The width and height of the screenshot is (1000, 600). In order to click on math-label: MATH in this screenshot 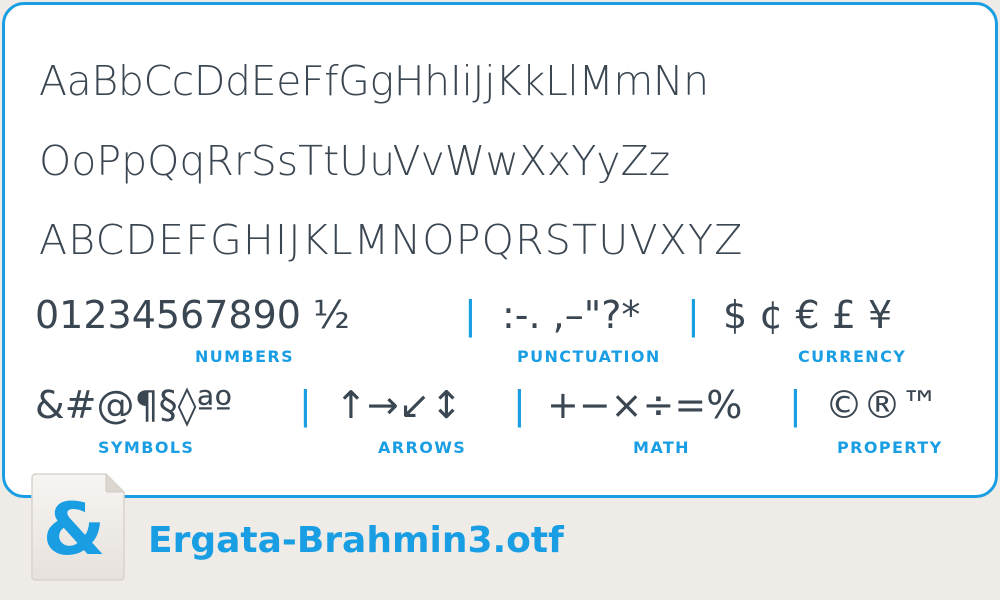, I will do `click(661, 447)`.